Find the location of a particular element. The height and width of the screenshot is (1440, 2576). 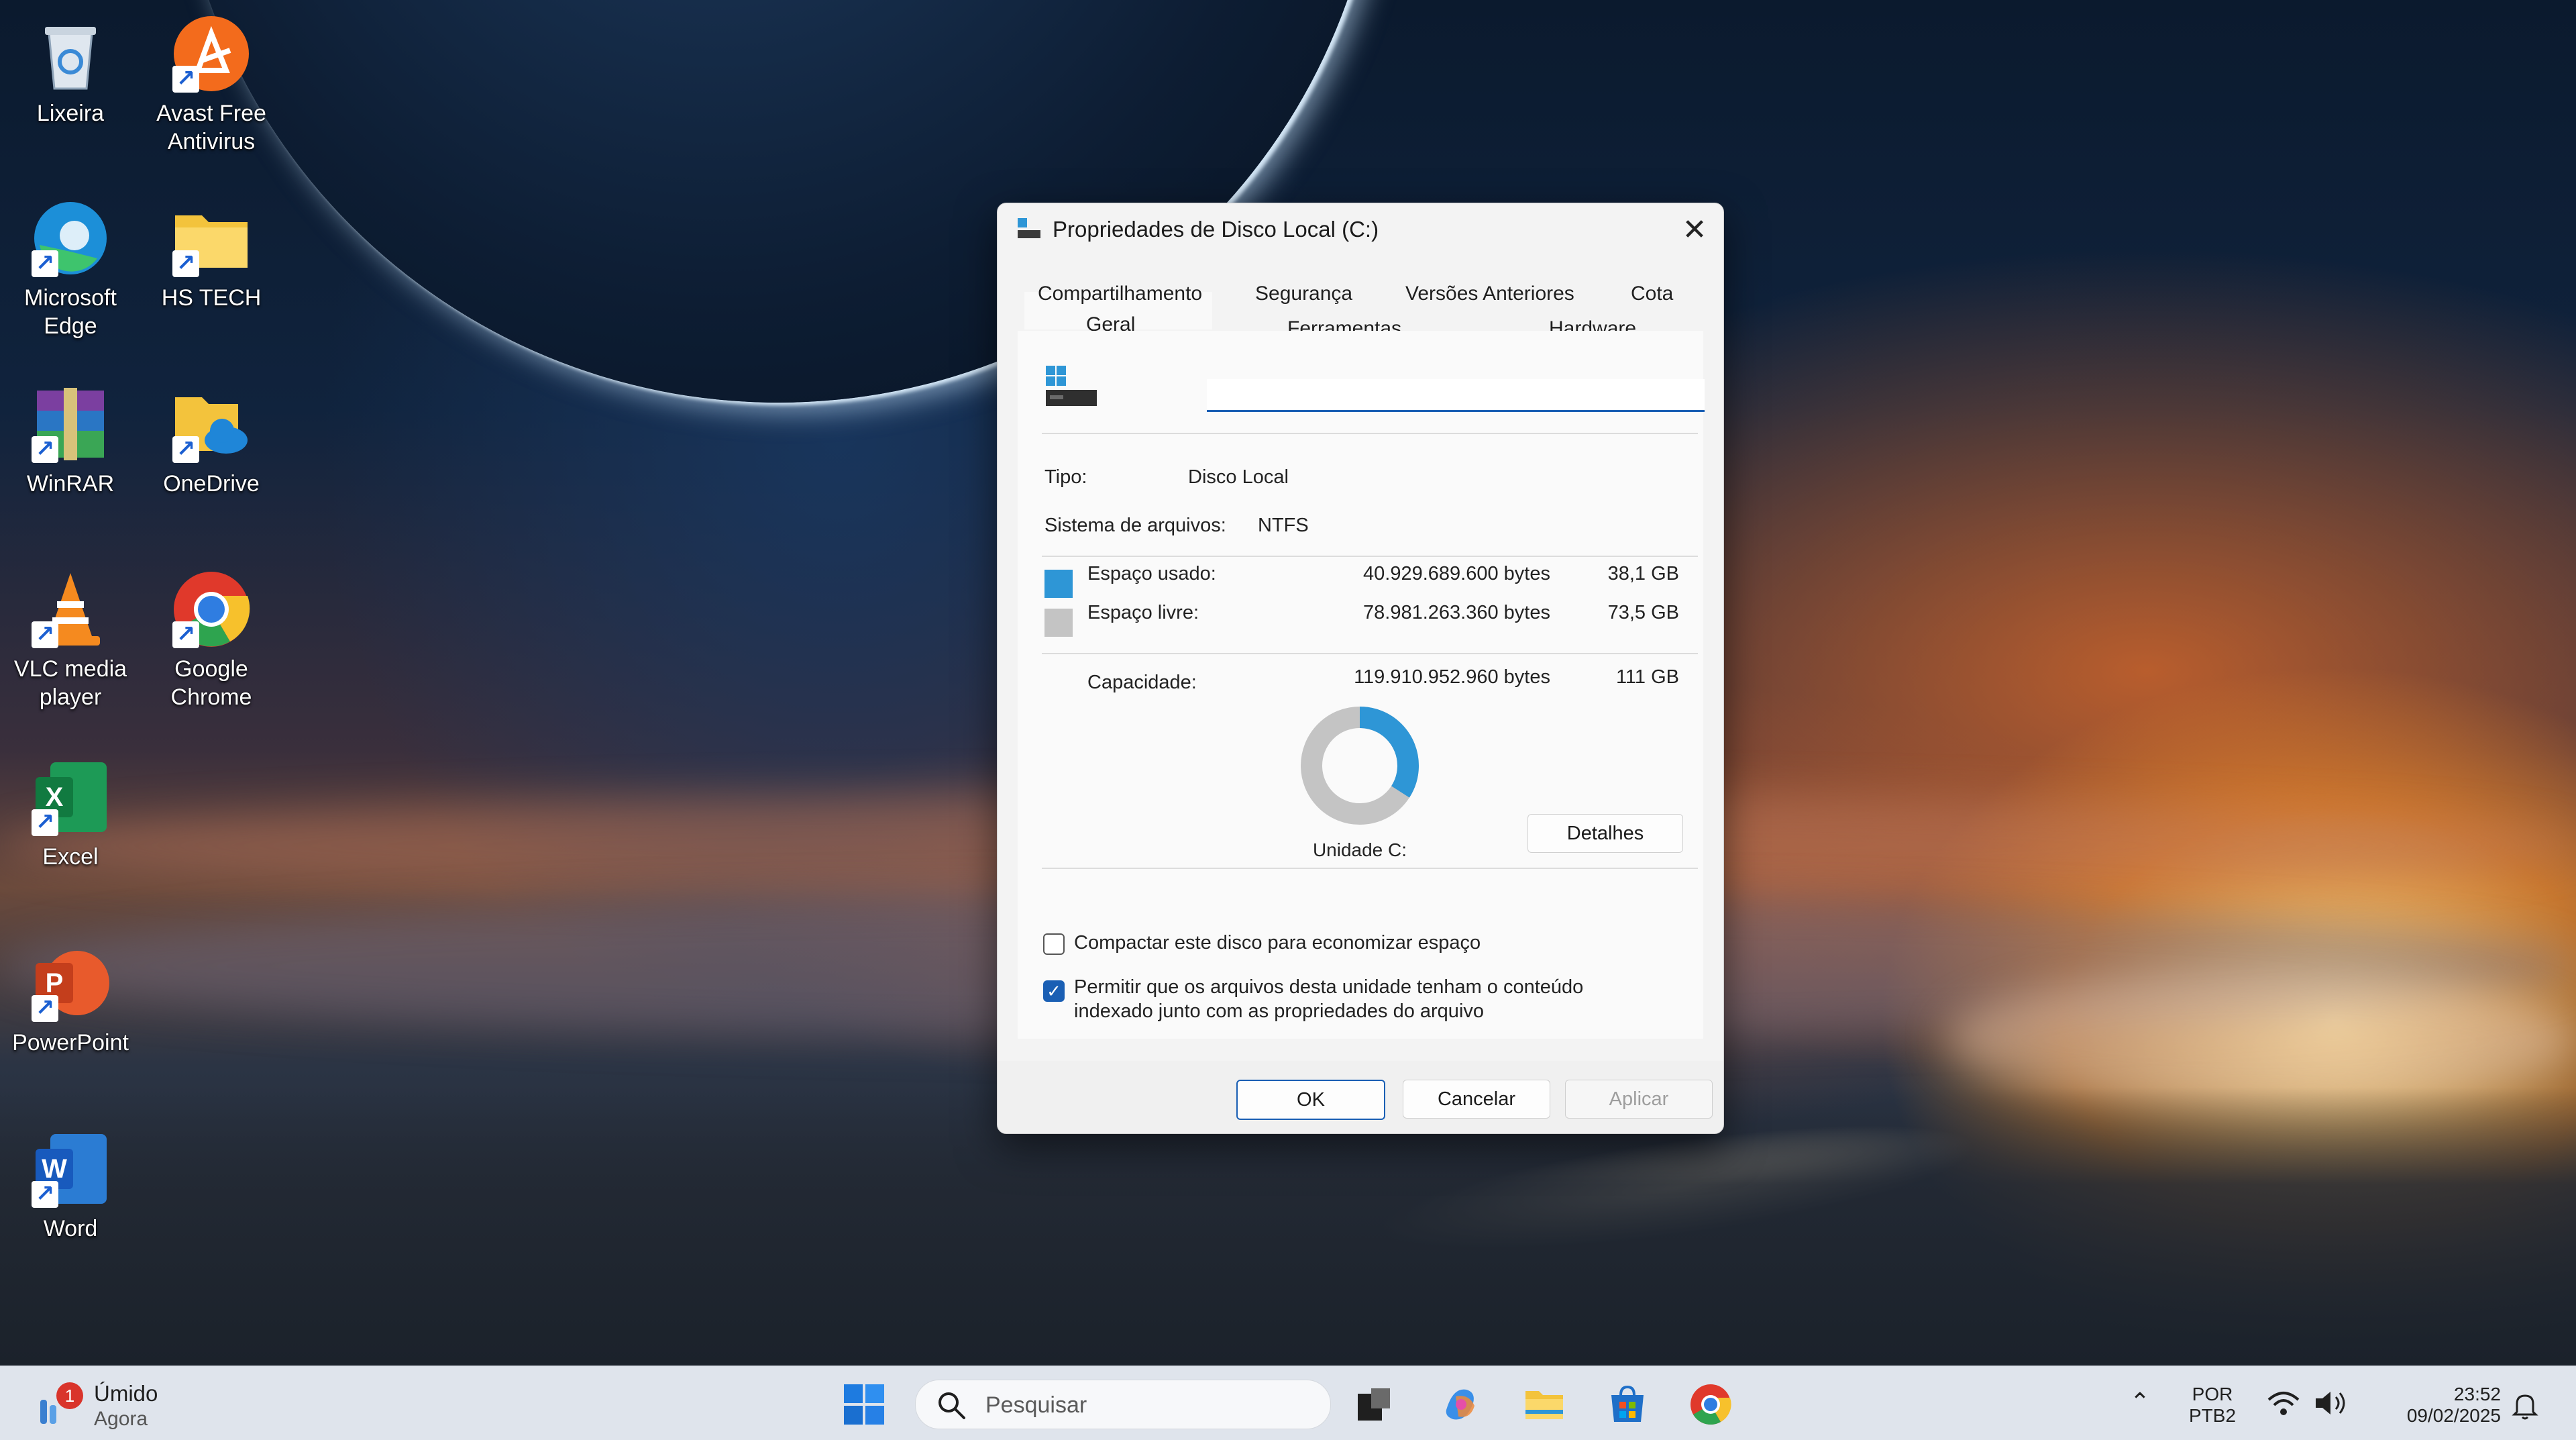

index-checkbox: ✓ is located at coordinates (1054, 991).